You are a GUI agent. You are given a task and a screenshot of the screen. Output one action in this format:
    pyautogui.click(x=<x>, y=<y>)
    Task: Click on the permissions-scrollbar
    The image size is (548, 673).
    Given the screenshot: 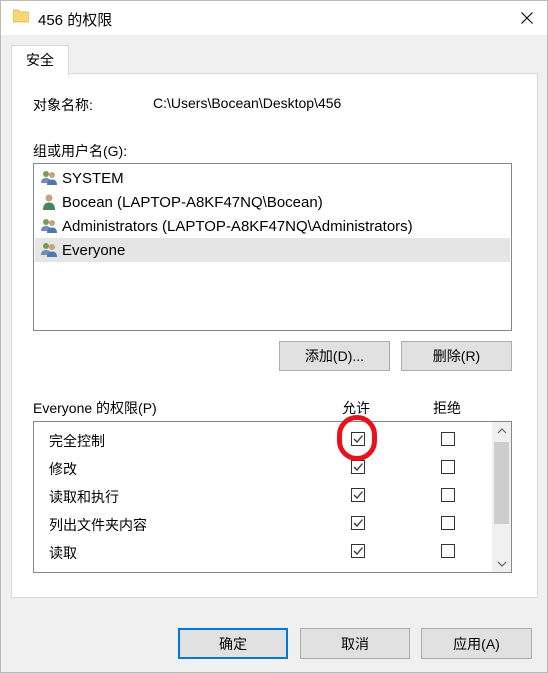 What is the action you would take?
    pyautogui.click(x=501, y=497)
    